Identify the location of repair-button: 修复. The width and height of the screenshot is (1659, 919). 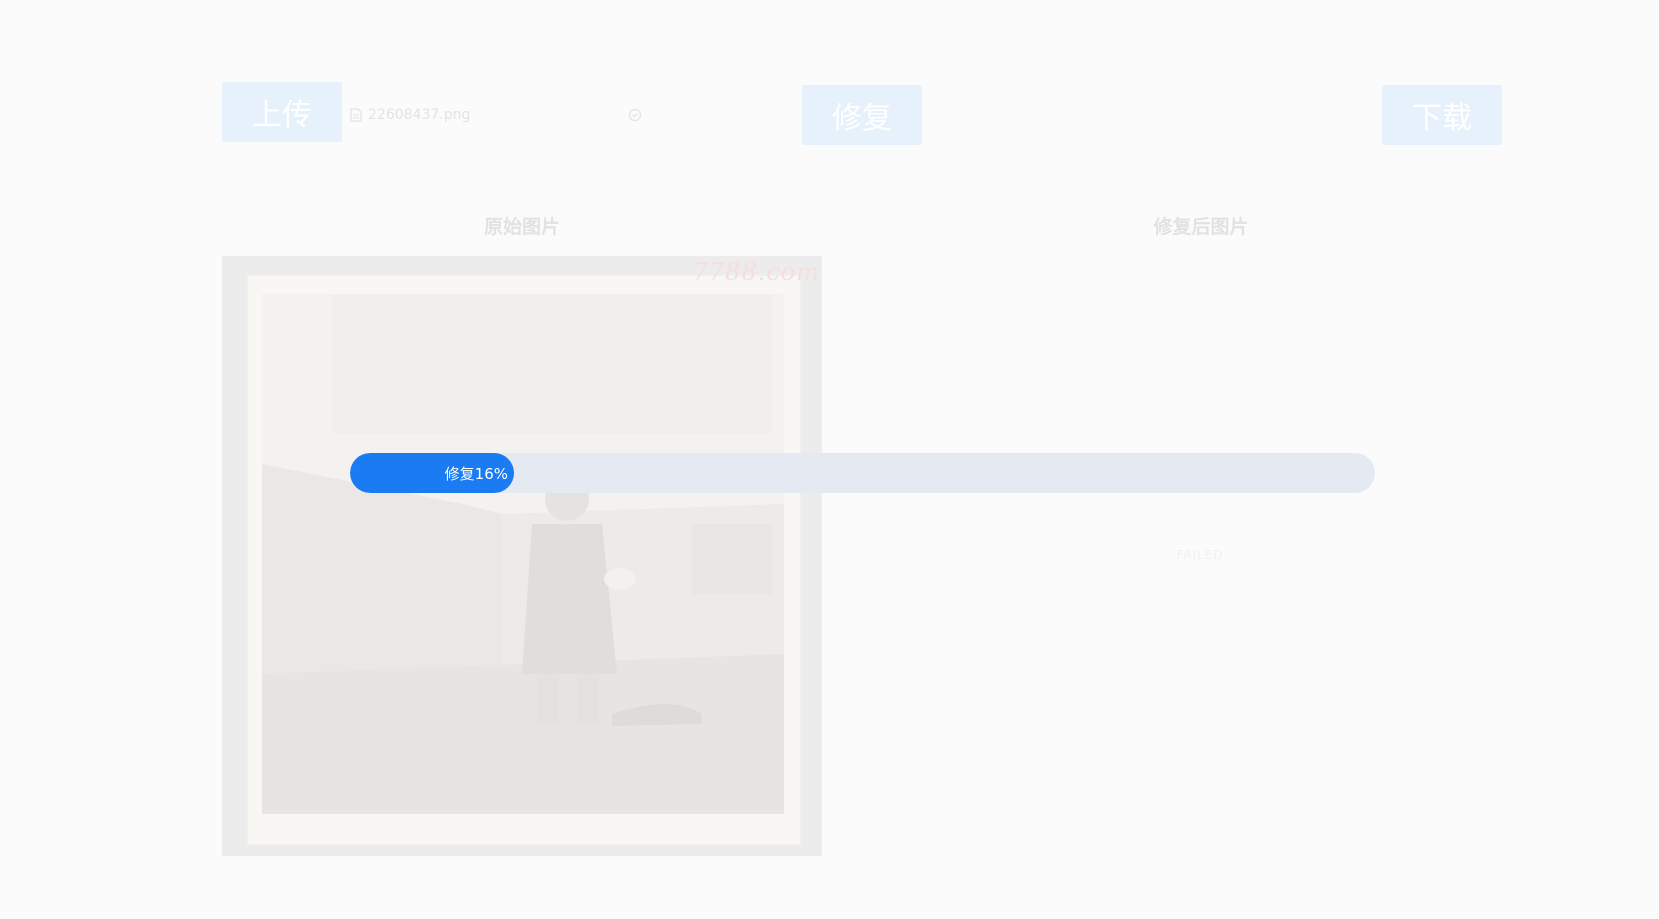
(862, 115).